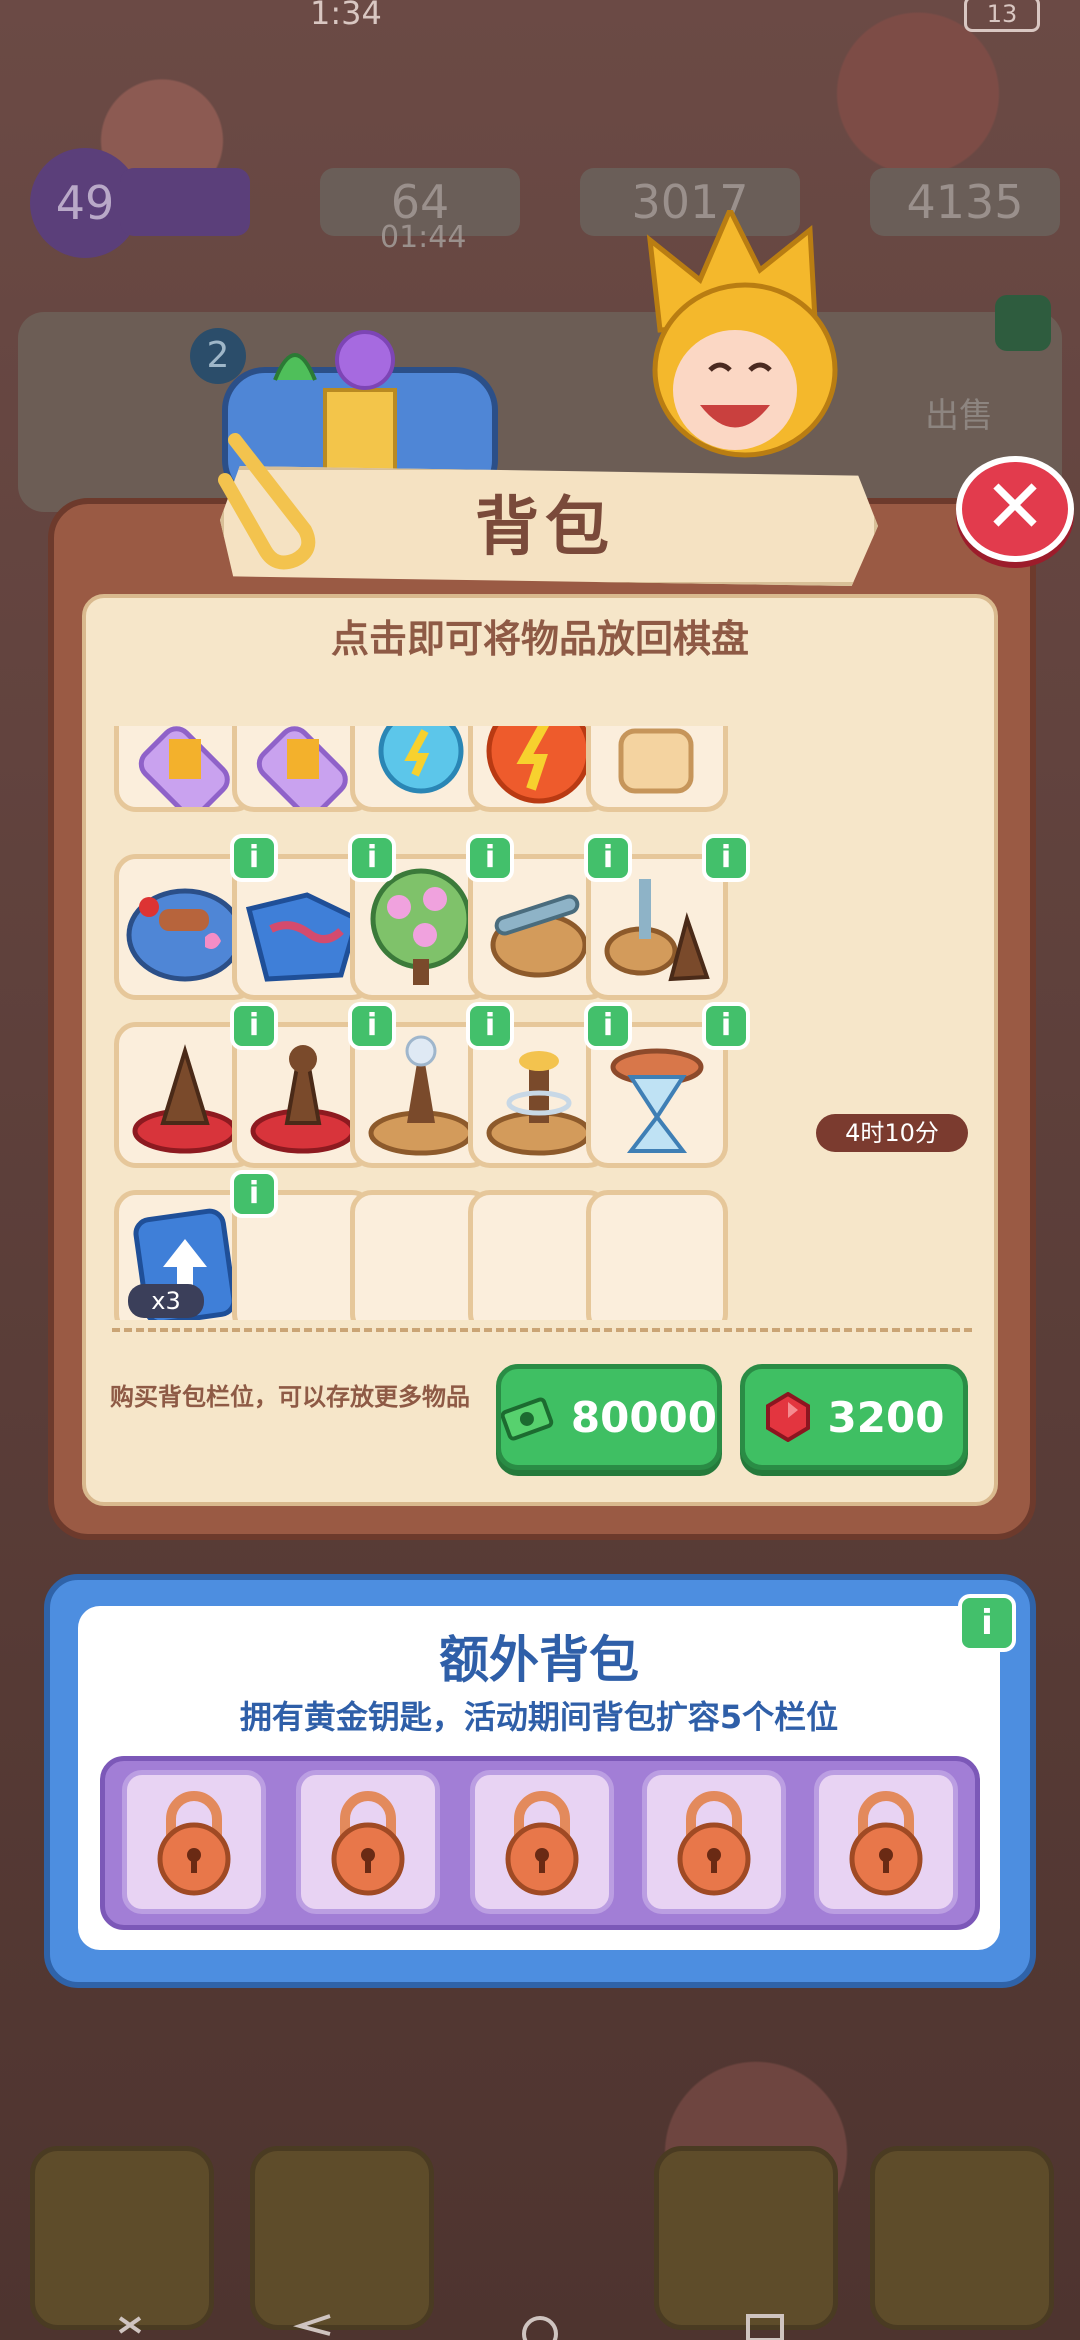 This screenshot has height=2340, width=1080. What do you see at coordinates (746, 2238) in the screenshot?
I see `shop-basket-button` at bounding box center [746, 2238].